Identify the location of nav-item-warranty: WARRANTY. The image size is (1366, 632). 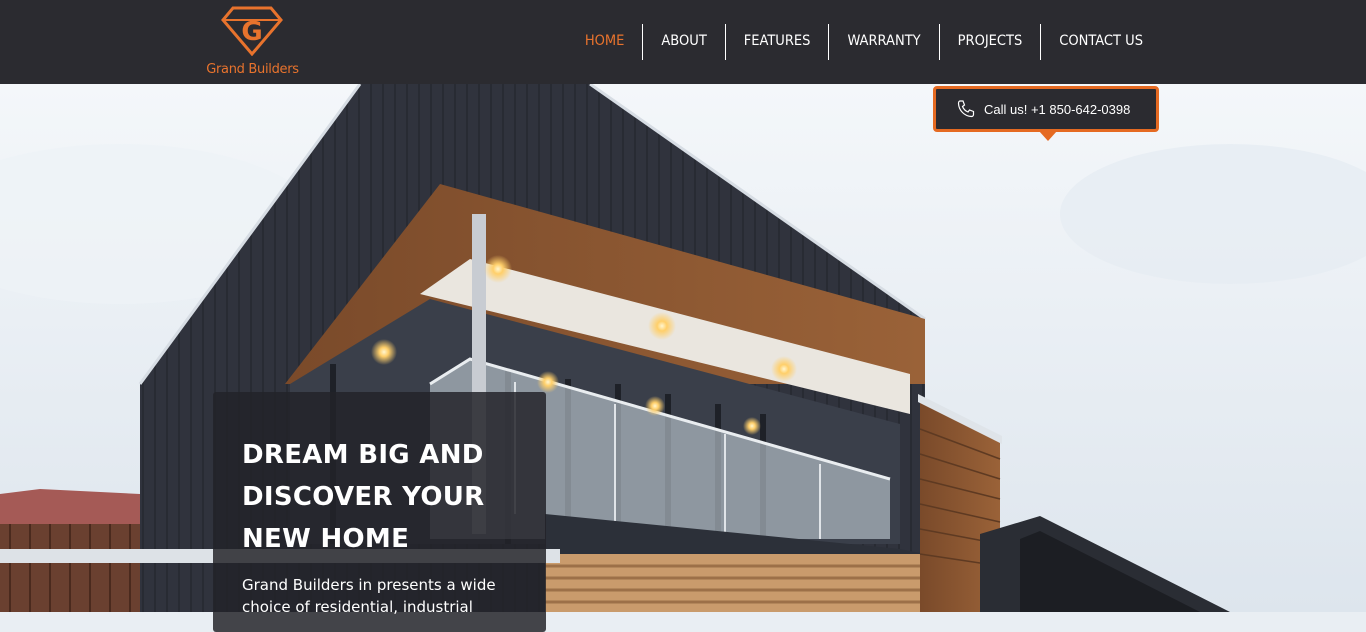
(883, 42).